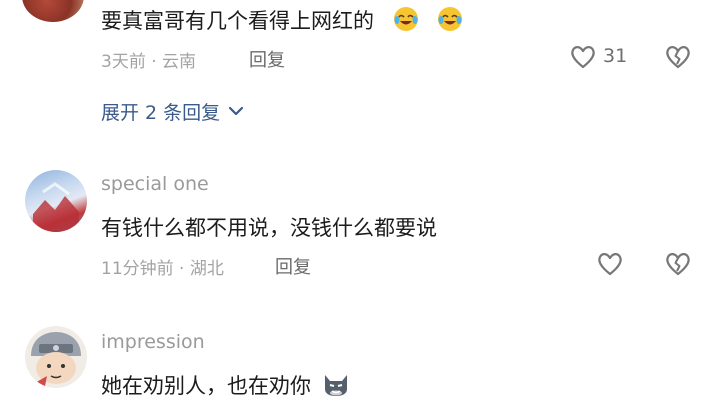  I want to click on username: impression, so click(153, 342).